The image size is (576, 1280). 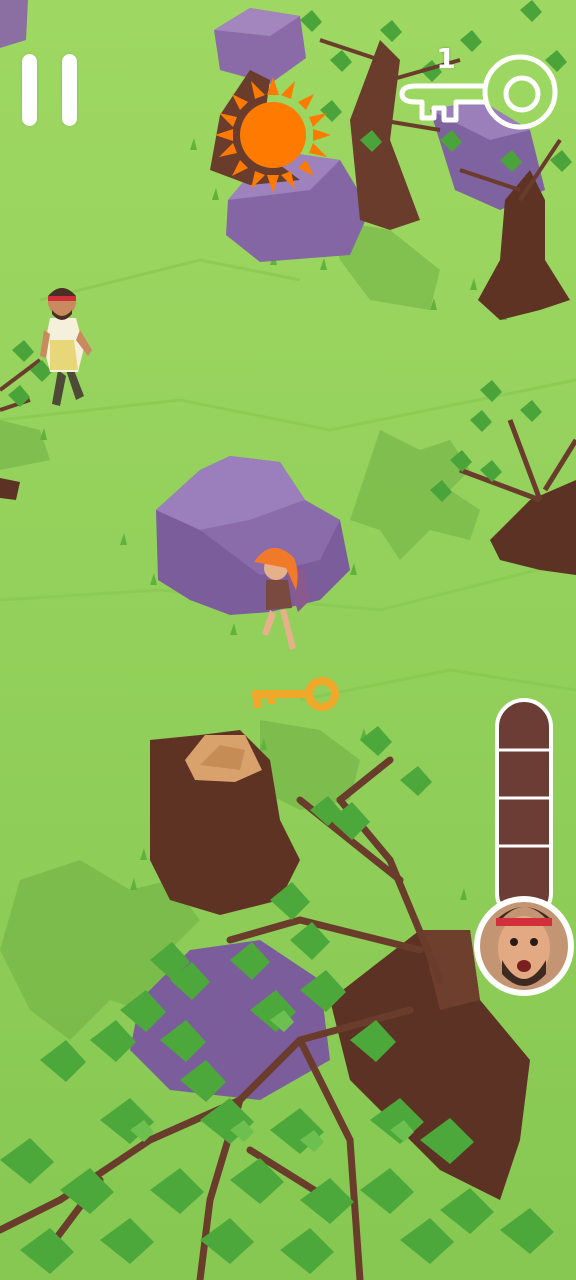 What do you see at coordinates (478, 92) in the screenshot?
I see `key-outline-icon` at bounding box center [478, 92].